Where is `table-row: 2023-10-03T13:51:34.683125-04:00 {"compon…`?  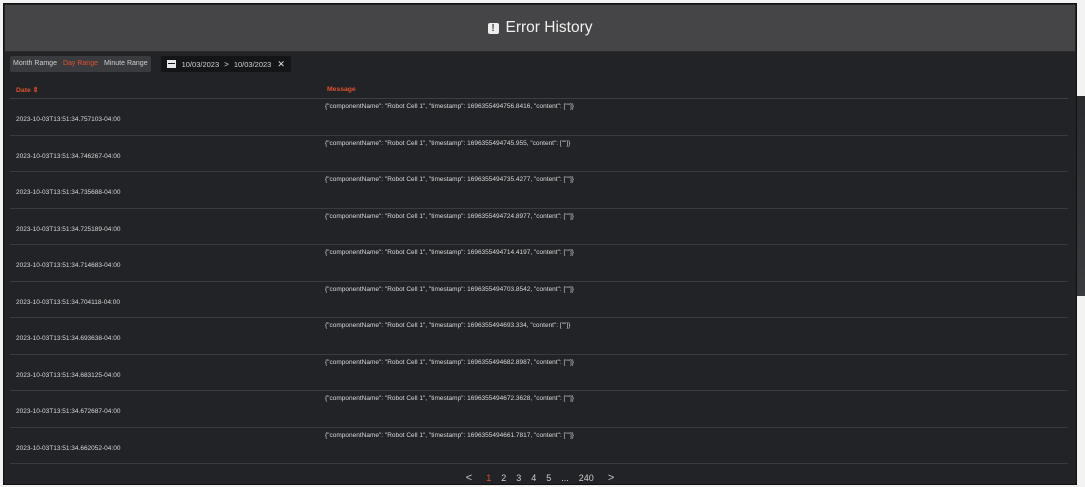 table-row: 2023-10-03T13:51:34.683125-04:00 {"compon… is located at coordinates (539, 373).